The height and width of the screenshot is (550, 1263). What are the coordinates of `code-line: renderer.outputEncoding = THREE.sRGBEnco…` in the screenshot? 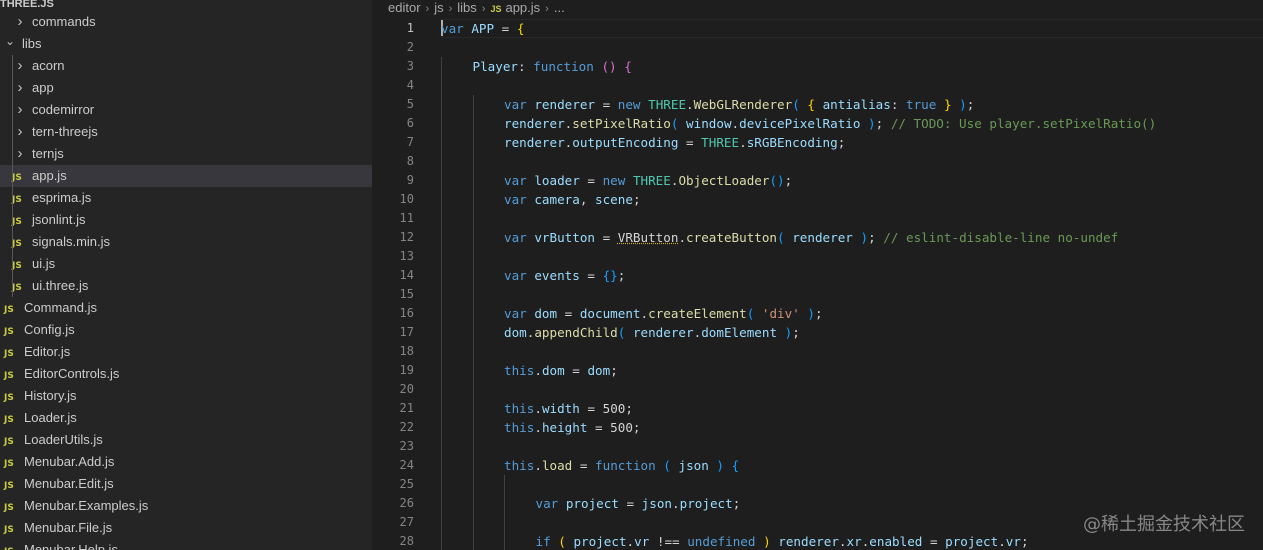 It's located at (674, 142).